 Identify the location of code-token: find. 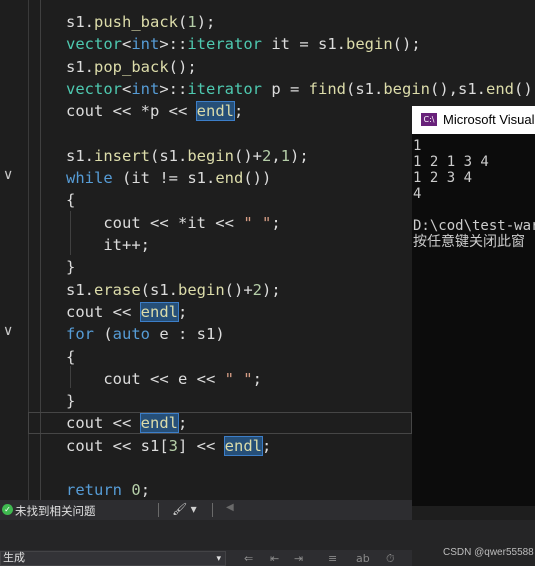
(327, 88).